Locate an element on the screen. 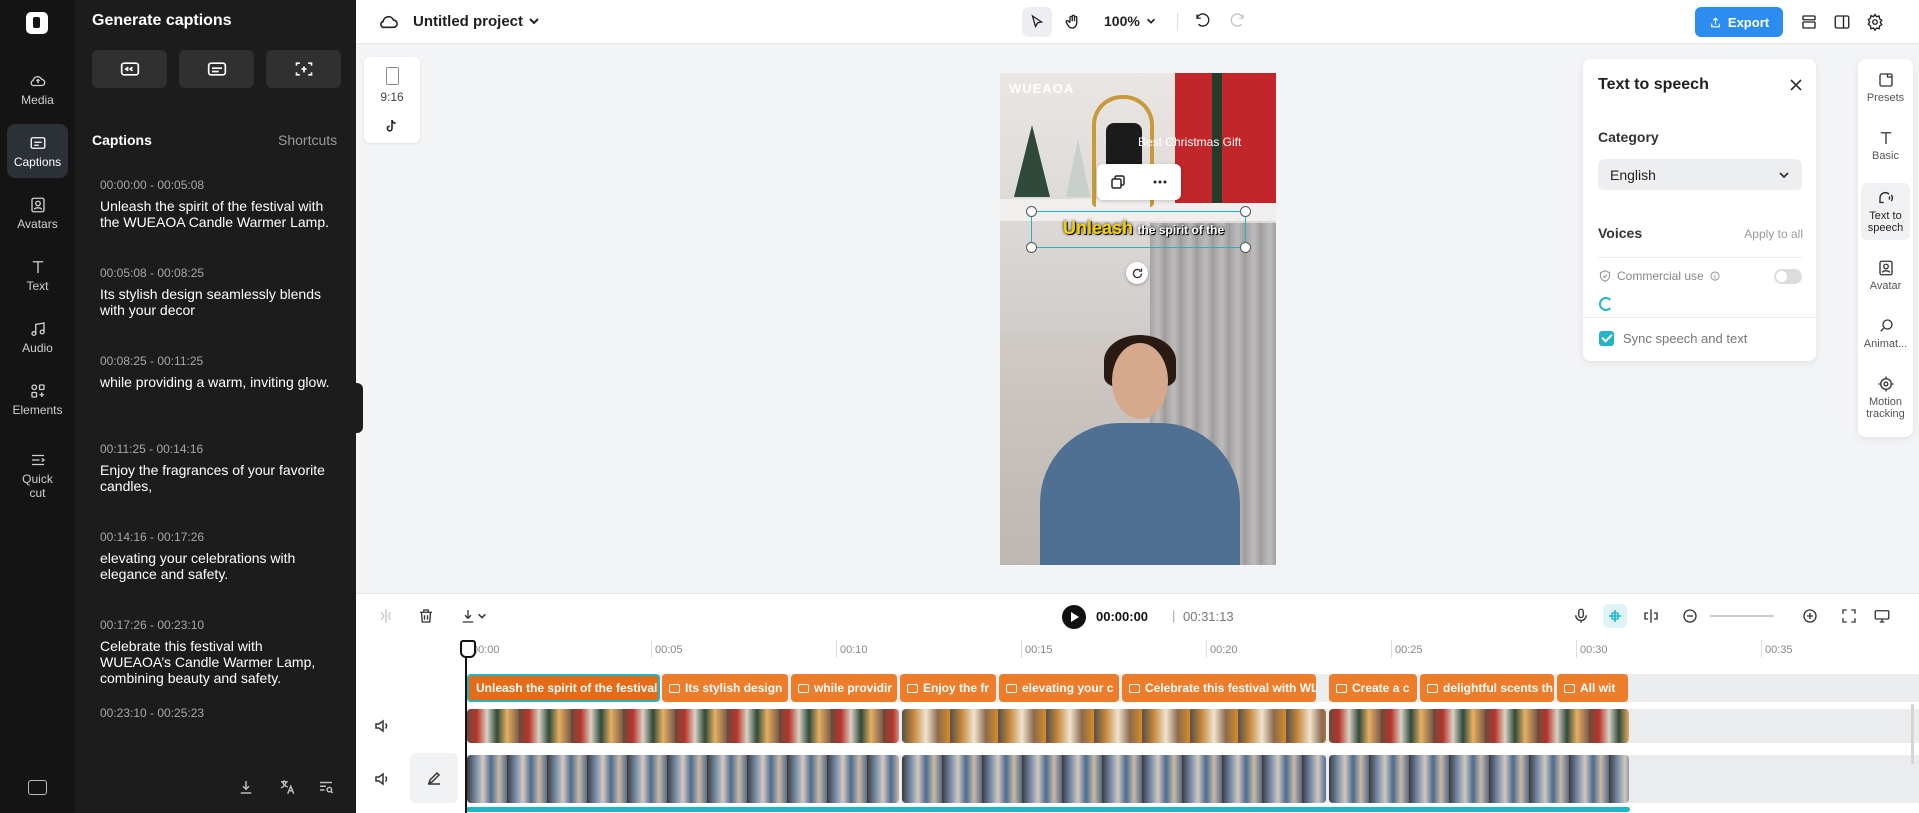 The height and width of the screenshot is (813, 1919). sync-speech-row: Sync speech and text is located at coordinates (1673, 338).